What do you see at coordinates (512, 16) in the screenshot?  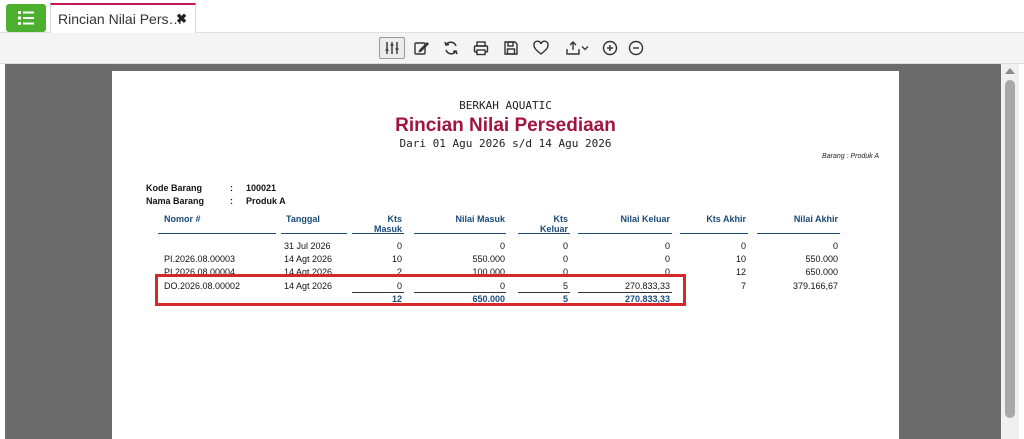 I see `tab-bar: Rincian Nilai Pers… ✖` at bounding box center [512, 16].